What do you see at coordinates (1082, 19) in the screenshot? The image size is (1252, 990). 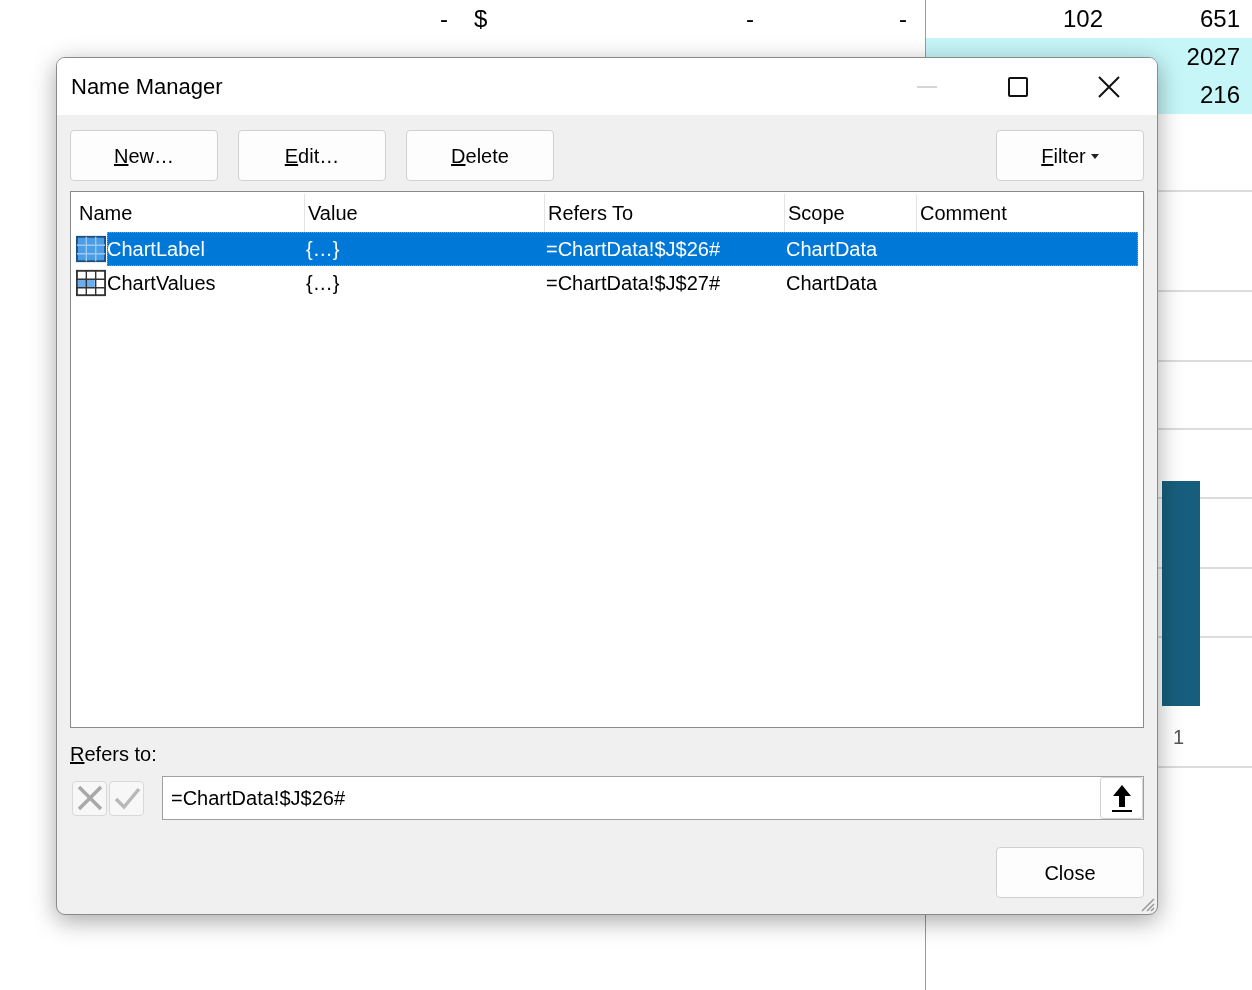 I see `cell-text: 102` at bounding box center [1082, 19].